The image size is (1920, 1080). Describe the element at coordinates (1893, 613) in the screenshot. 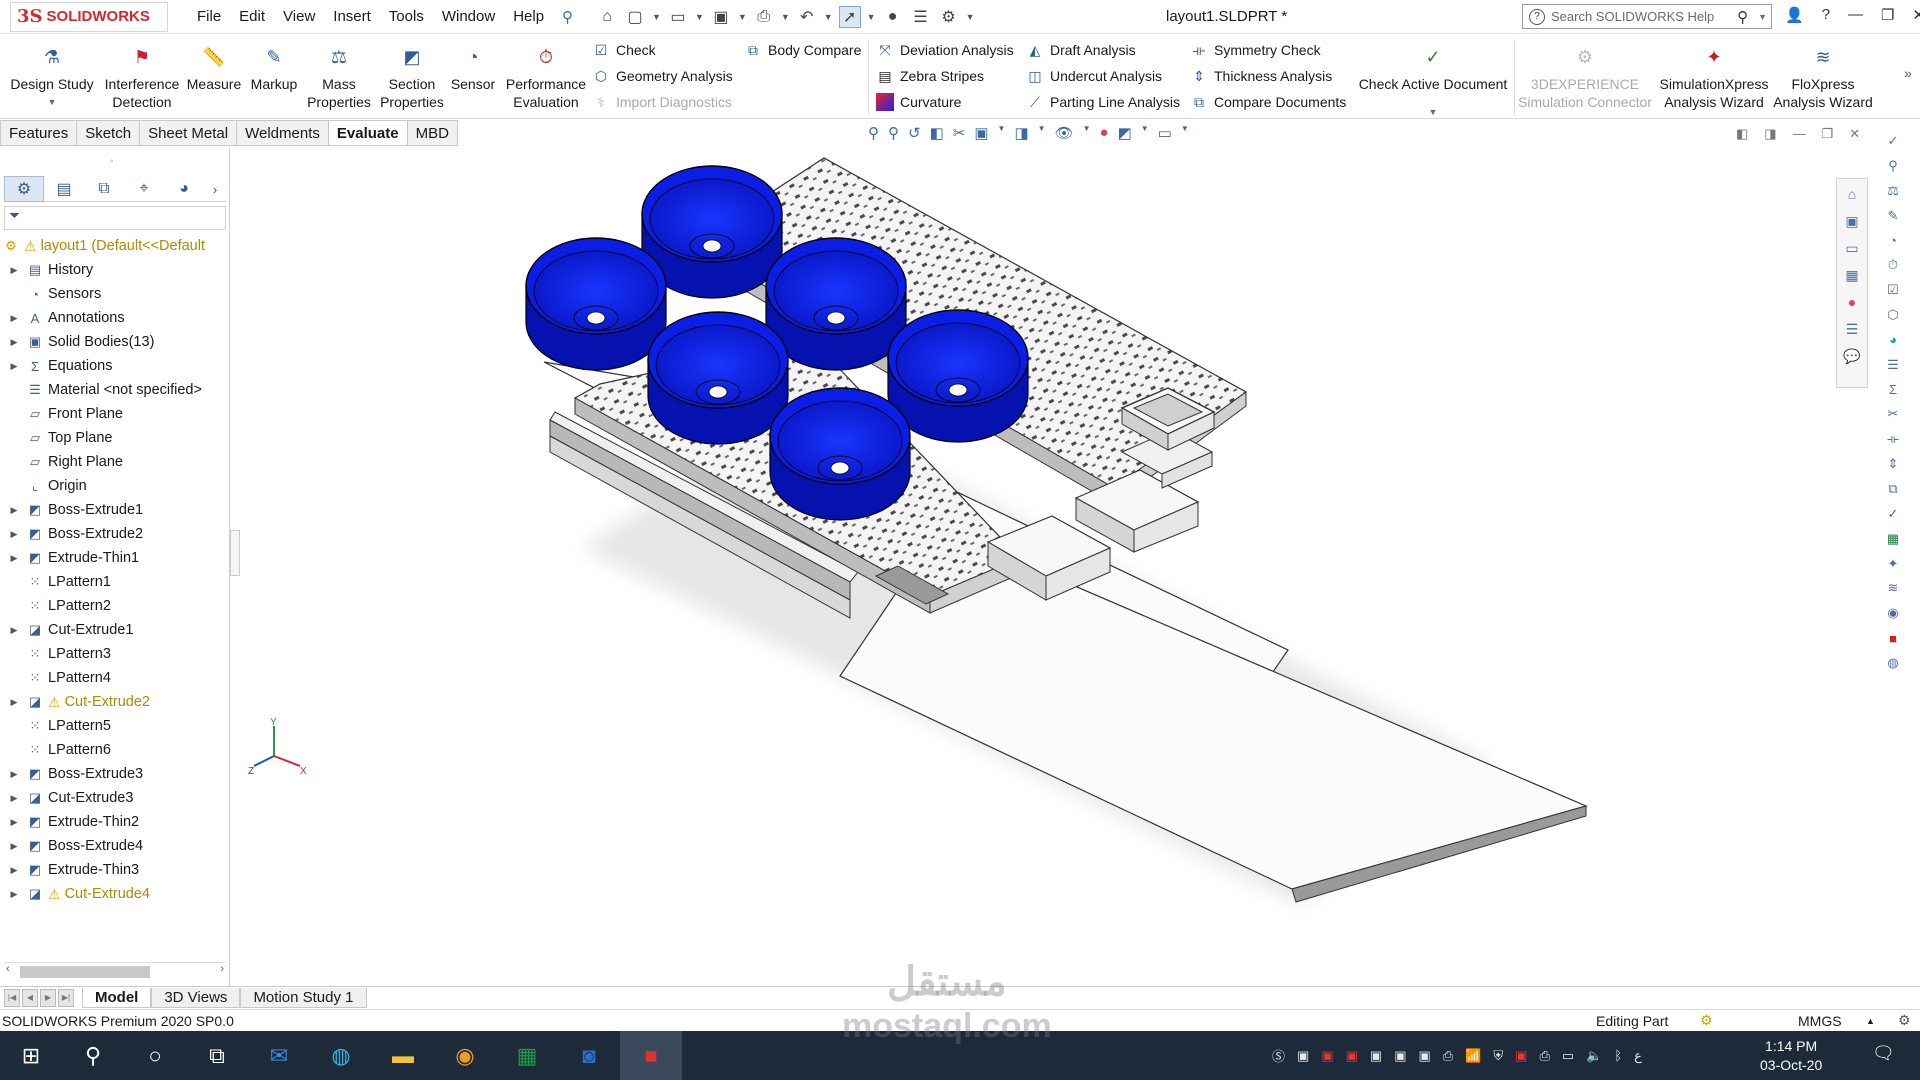

I see `verify-icon: ◉` at that location.